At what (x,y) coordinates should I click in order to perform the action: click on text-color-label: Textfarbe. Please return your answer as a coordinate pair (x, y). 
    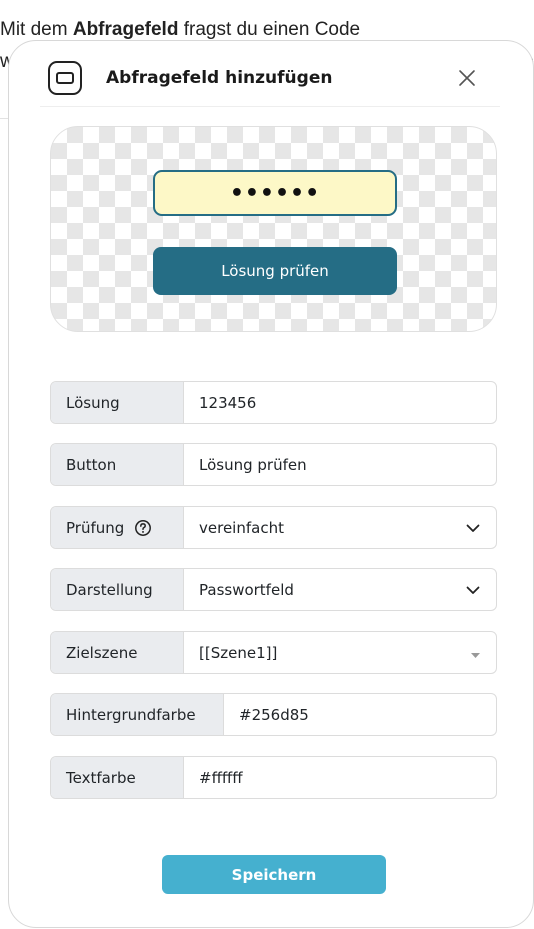
    Looking at the image, I should click on (117, 777).